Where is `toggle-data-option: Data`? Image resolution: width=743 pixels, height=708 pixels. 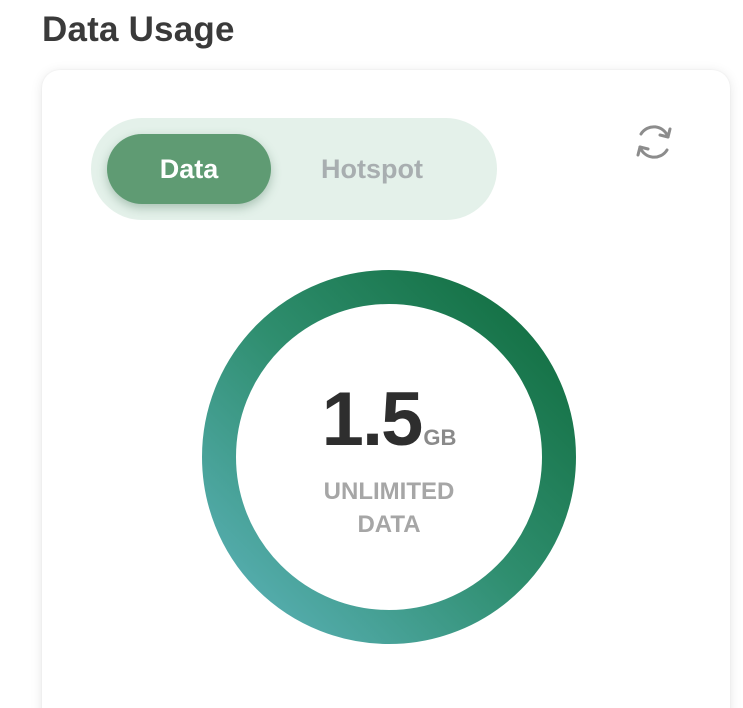 toggle-data-option: Data is located at coordinates (189, 169).